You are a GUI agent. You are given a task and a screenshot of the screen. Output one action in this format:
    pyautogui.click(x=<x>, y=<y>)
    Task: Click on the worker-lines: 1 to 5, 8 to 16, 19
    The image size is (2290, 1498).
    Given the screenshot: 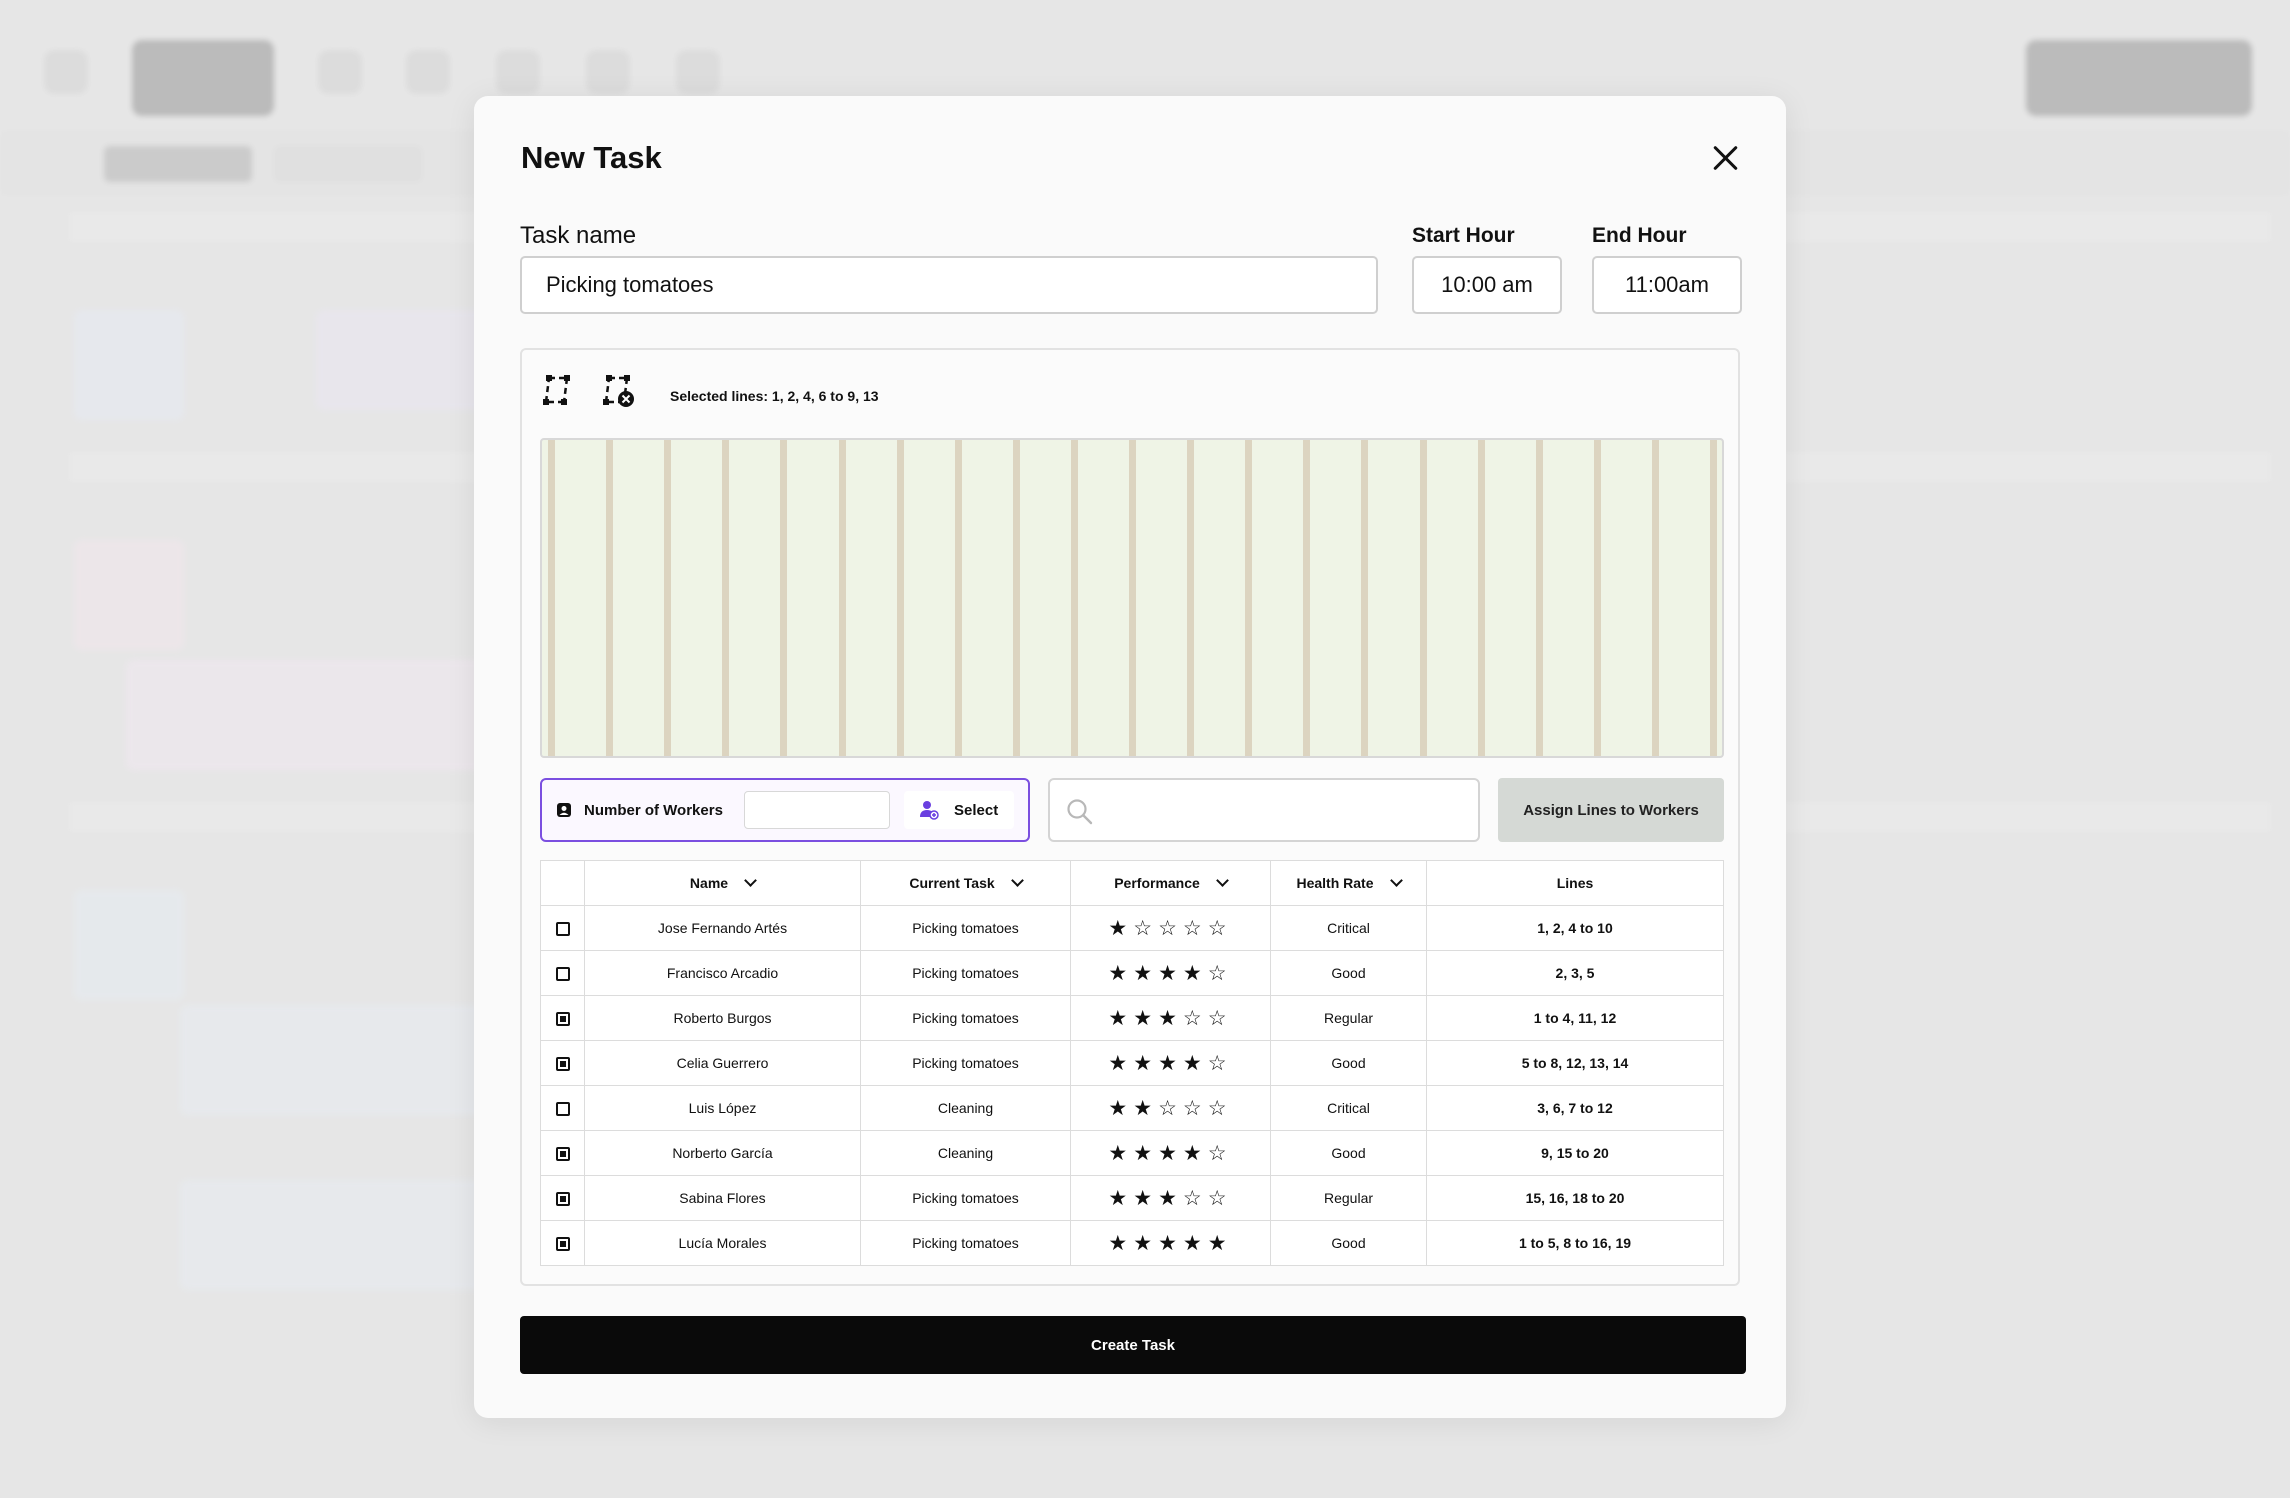 What is the action you would take?
    pyautogui.click(x=1575, y=1243)
    